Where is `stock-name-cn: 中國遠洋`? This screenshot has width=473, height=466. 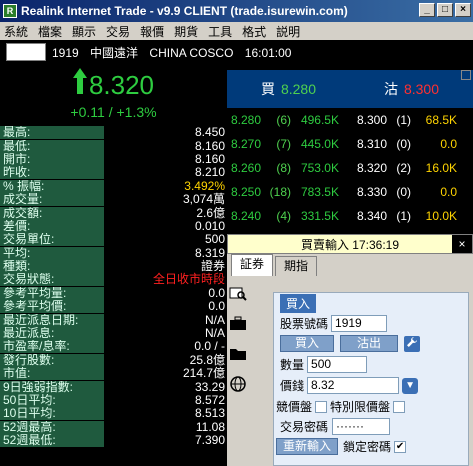
stock-name-cn: 中國遠洋 is located at coordinates (114, 52).